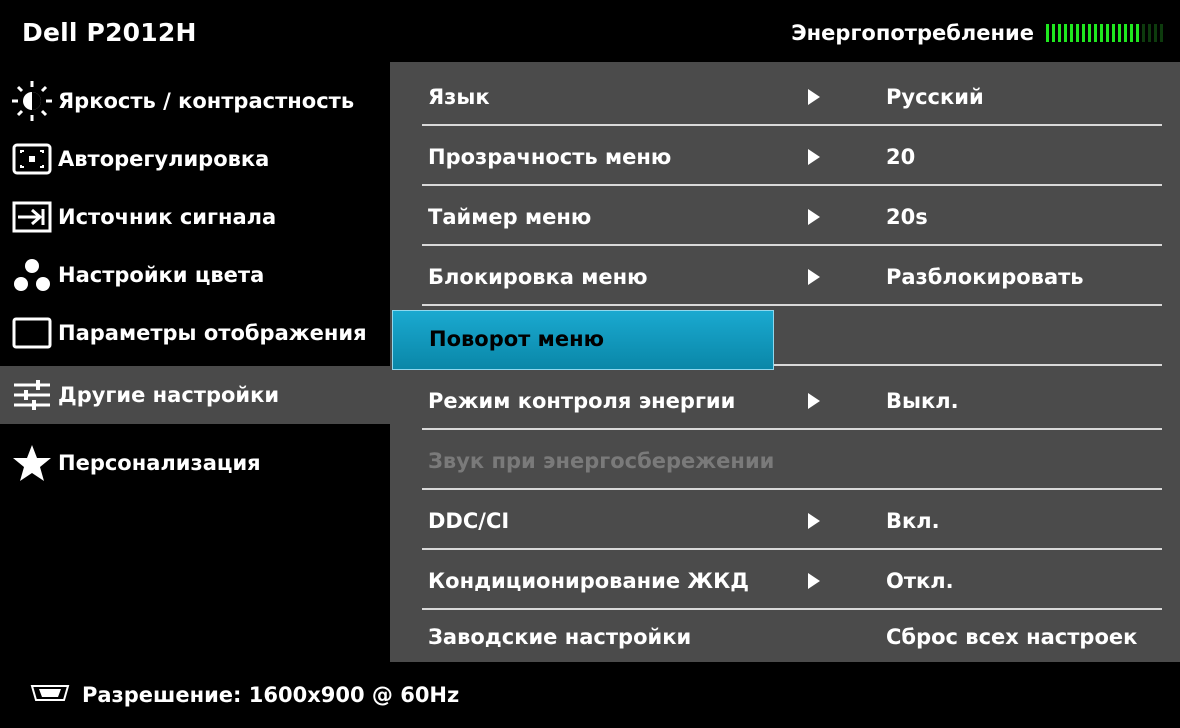  I want to click on energy-indicator: Энергопотребление, so click(978, 33).